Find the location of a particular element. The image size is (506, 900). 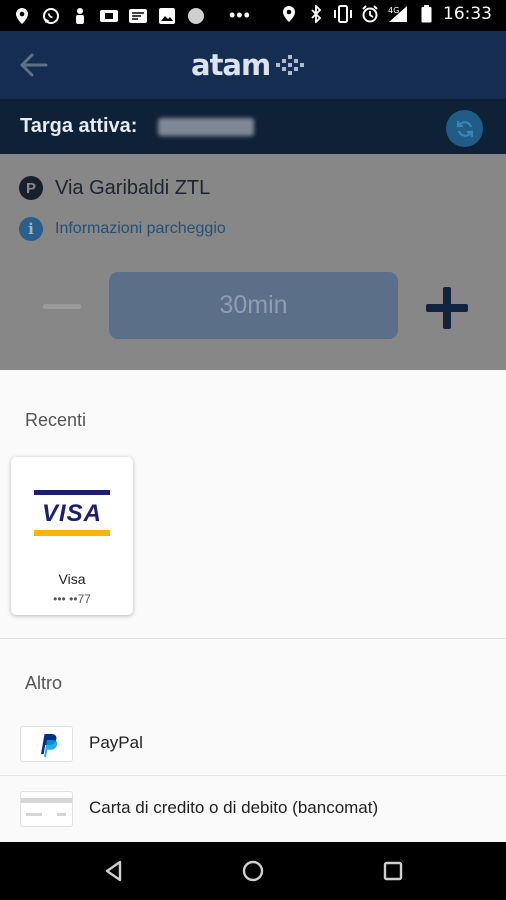

circle-home-icon is located at coordinates (253, 871).